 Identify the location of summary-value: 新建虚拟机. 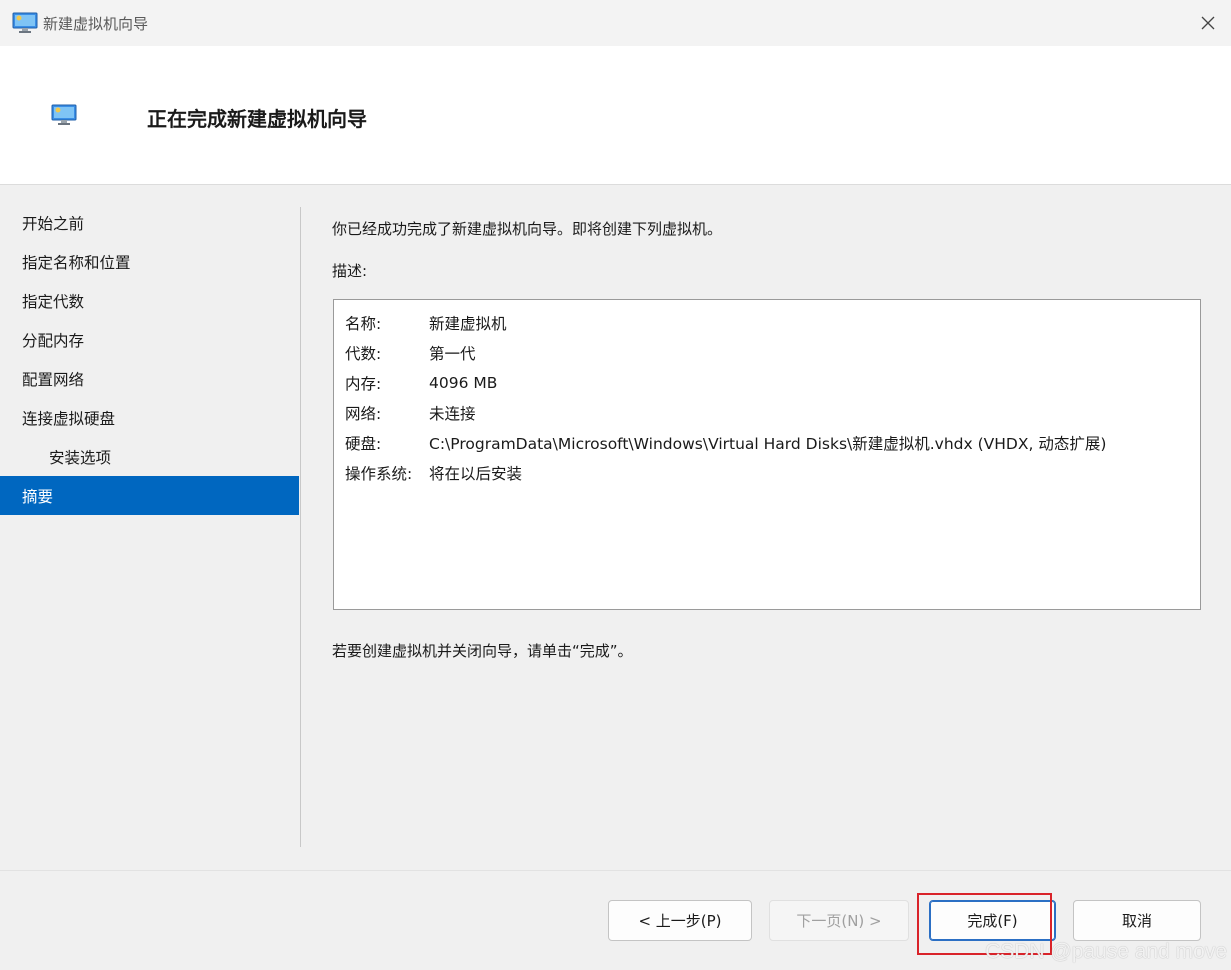
(468, 324).